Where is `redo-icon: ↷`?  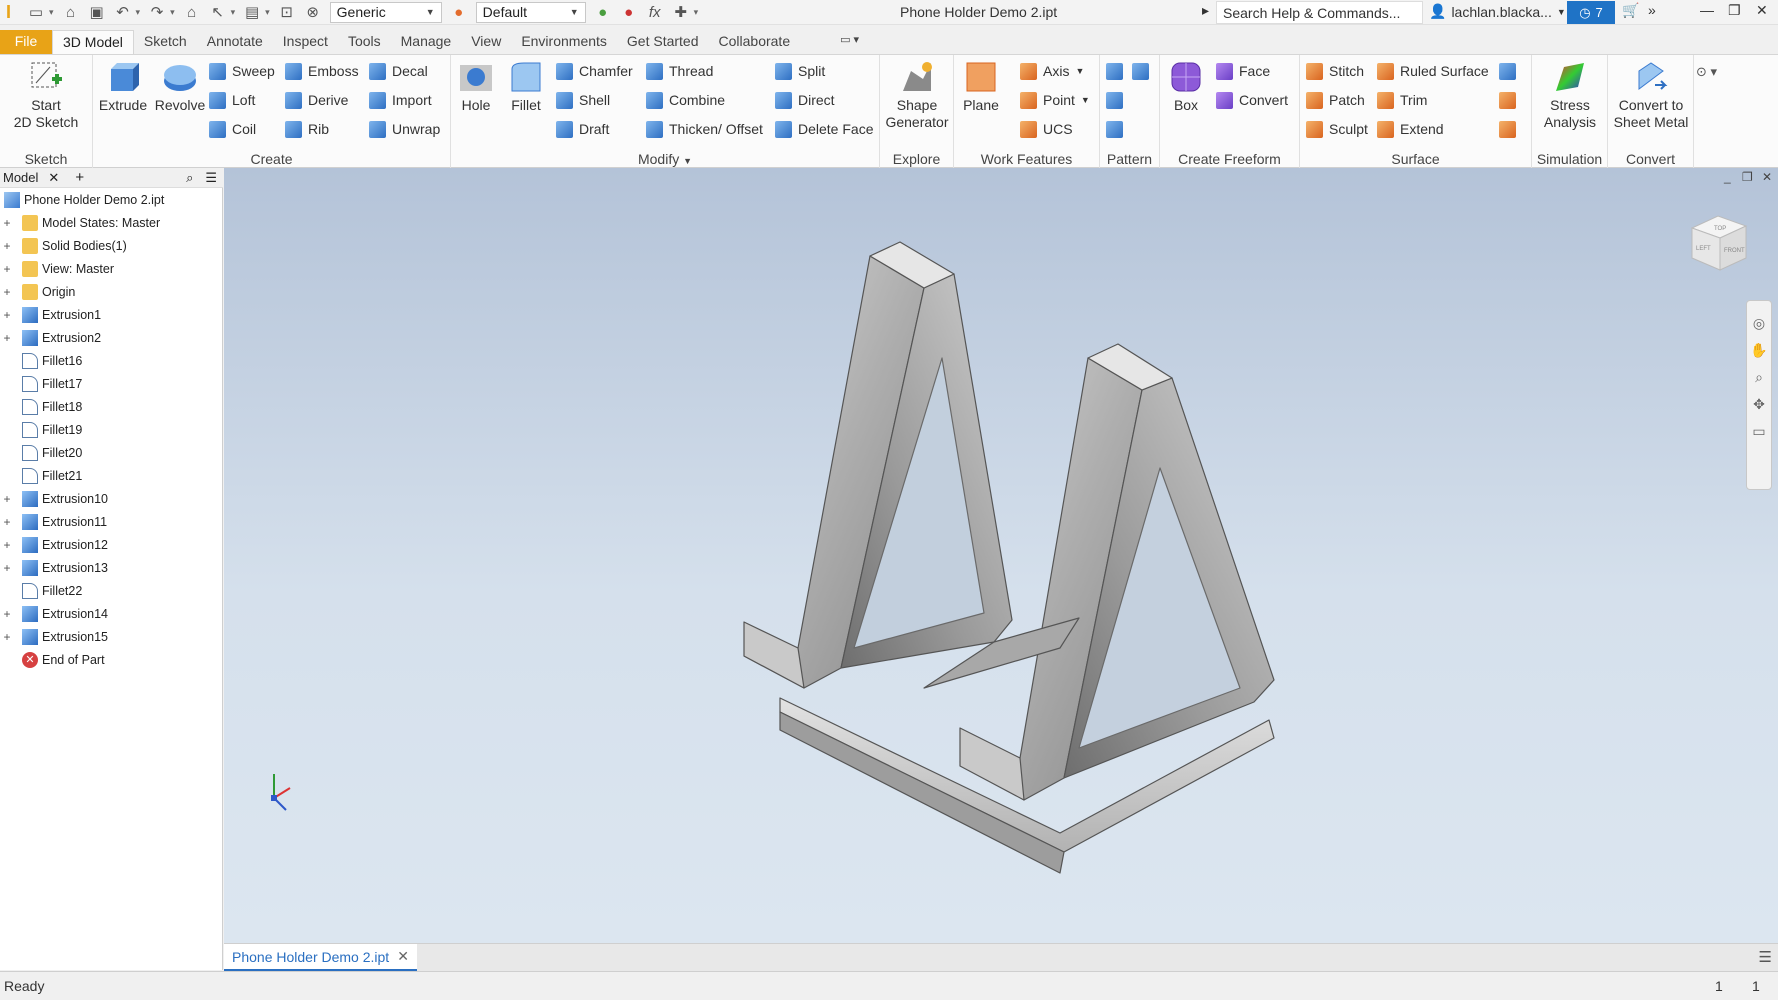 redo-icon: ↷ is located at coordinates (157, 12).